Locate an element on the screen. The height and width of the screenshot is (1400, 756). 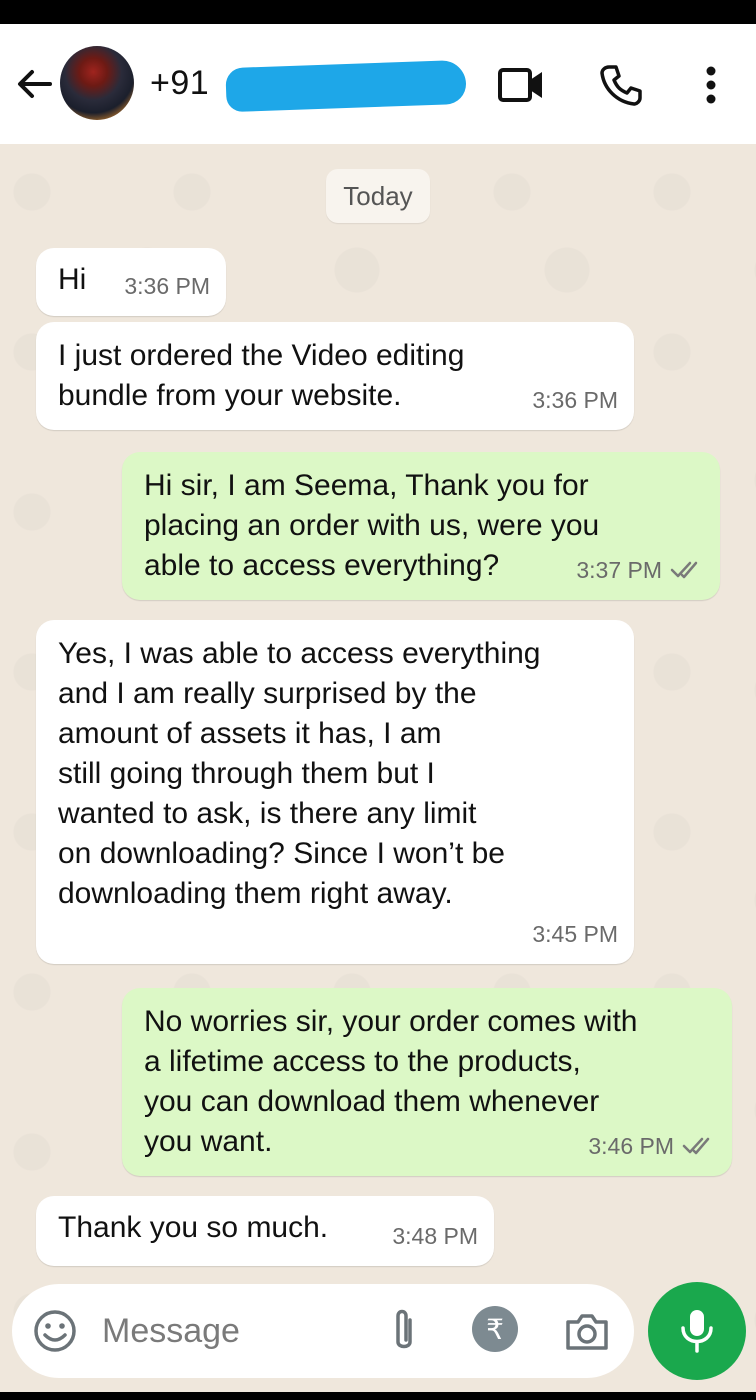
emoji-button is located at coordinates (55, 1331).